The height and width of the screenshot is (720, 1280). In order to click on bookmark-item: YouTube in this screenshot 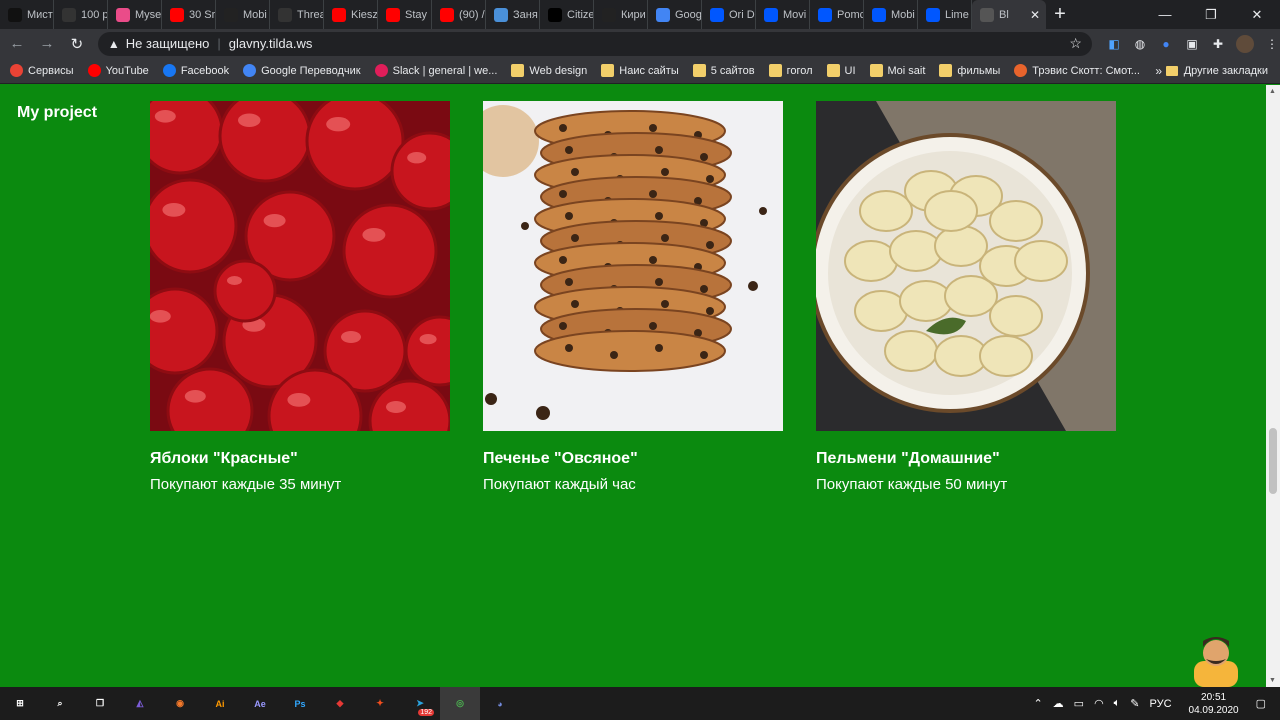, I will do `click(118, 70)`.